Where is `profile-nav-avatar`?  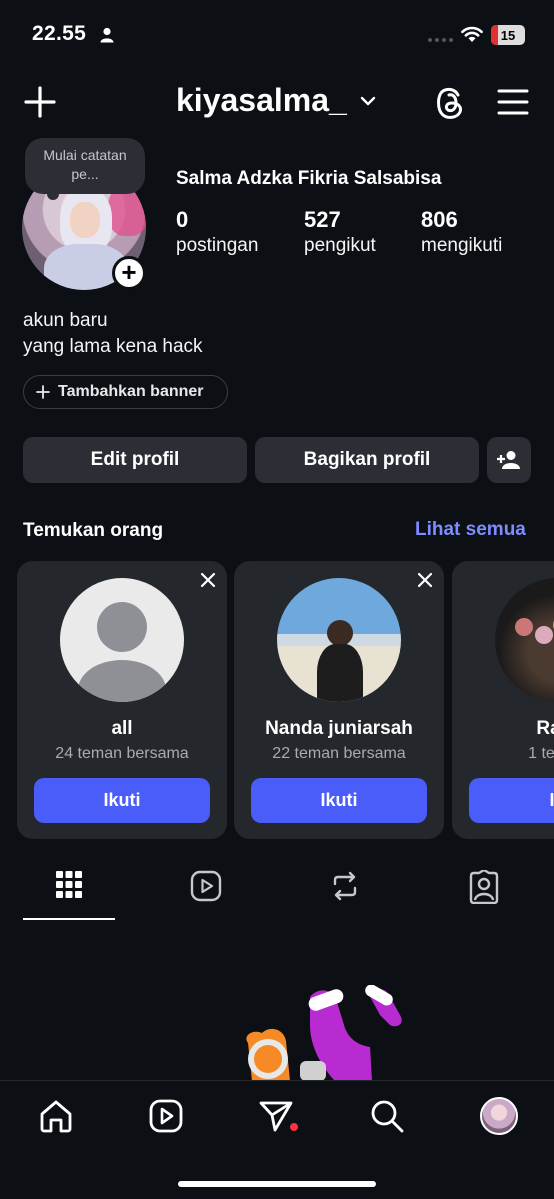 profile-nav-avatar is located at coordinates (499, 1116).